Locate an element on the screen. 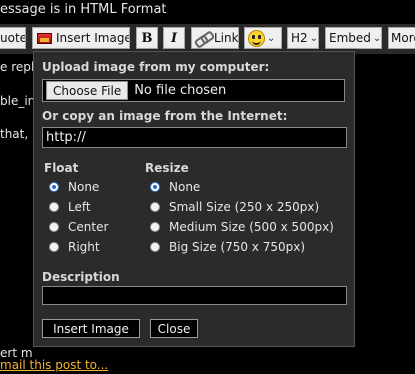 The height and width of the screenshot is (374, 415). quote-label: uote is located at coordinates (13, 38).